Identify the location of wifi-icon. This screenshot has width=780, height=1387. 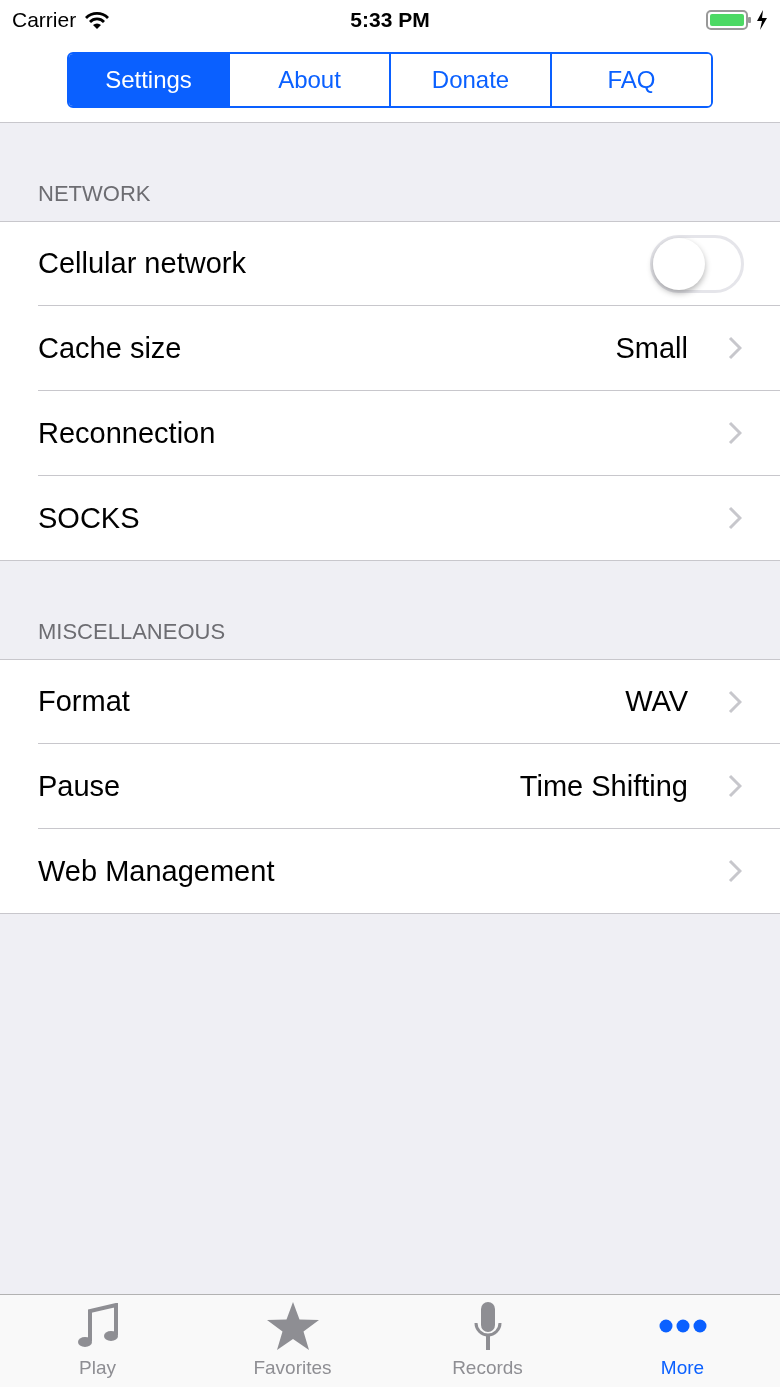
(97, 20).